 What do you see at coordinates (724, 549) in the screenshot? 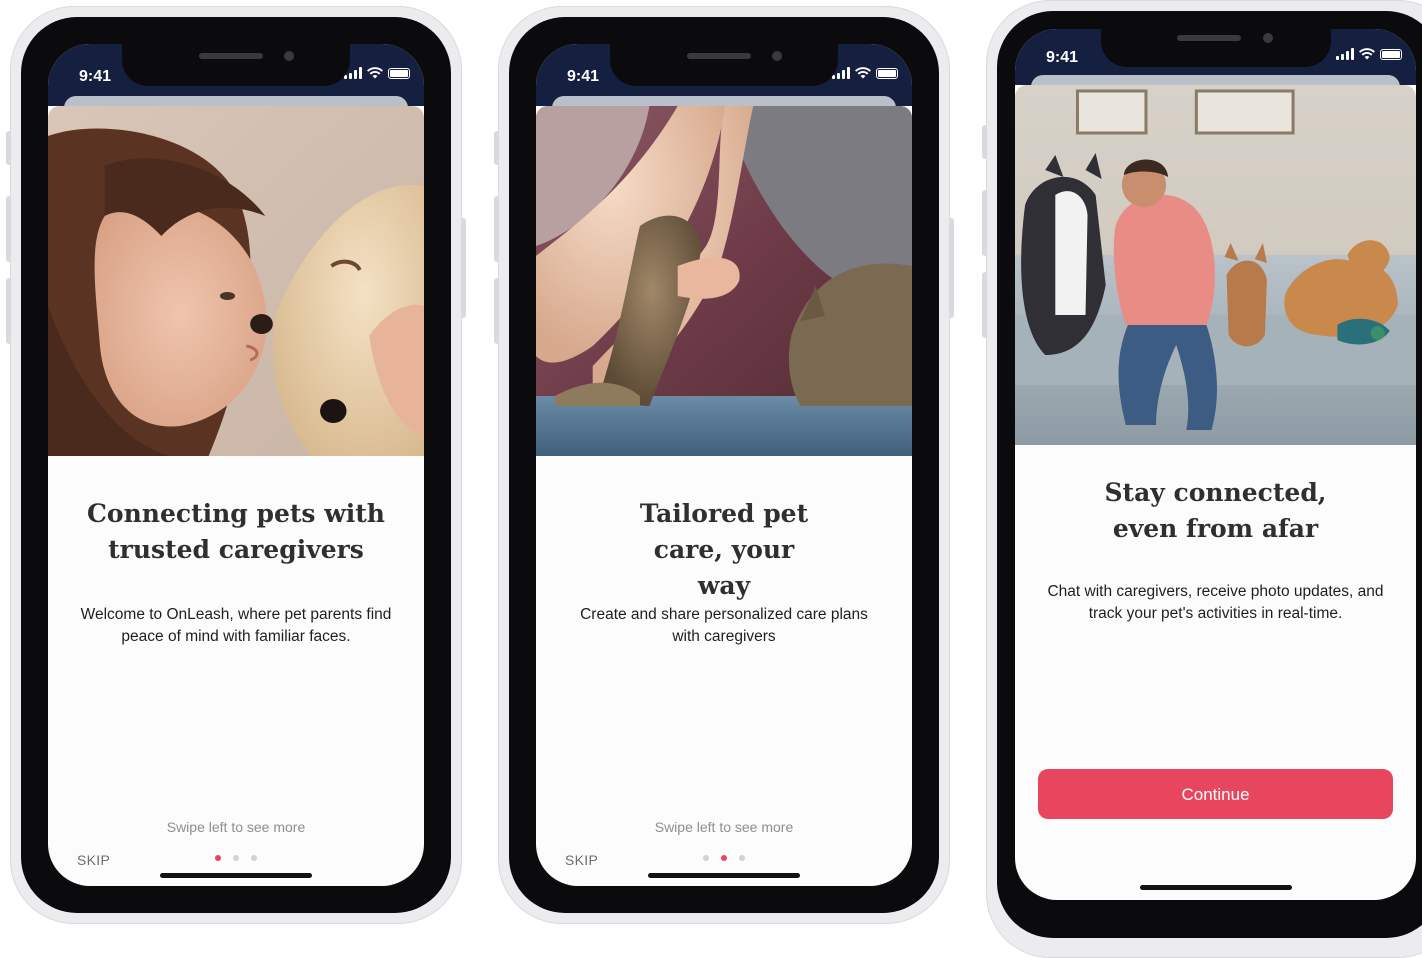
I see `onboarding-title: Tailored pet care, your way` at bounding box center [724, 549].